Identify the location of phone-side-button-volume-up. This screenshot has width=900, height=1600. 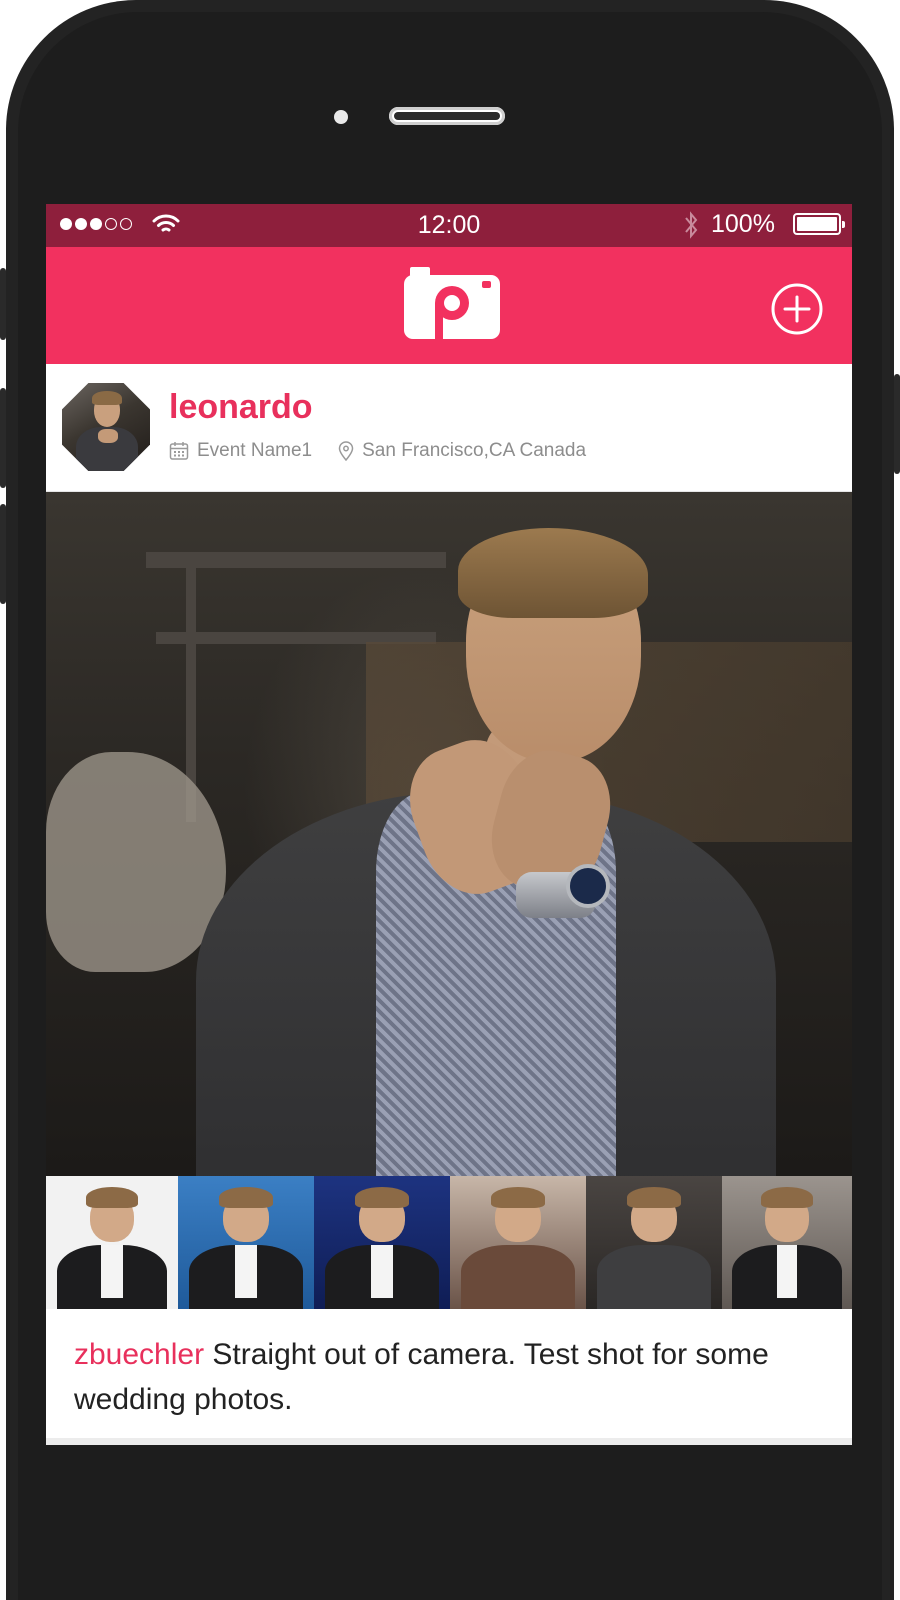
(3, 438).